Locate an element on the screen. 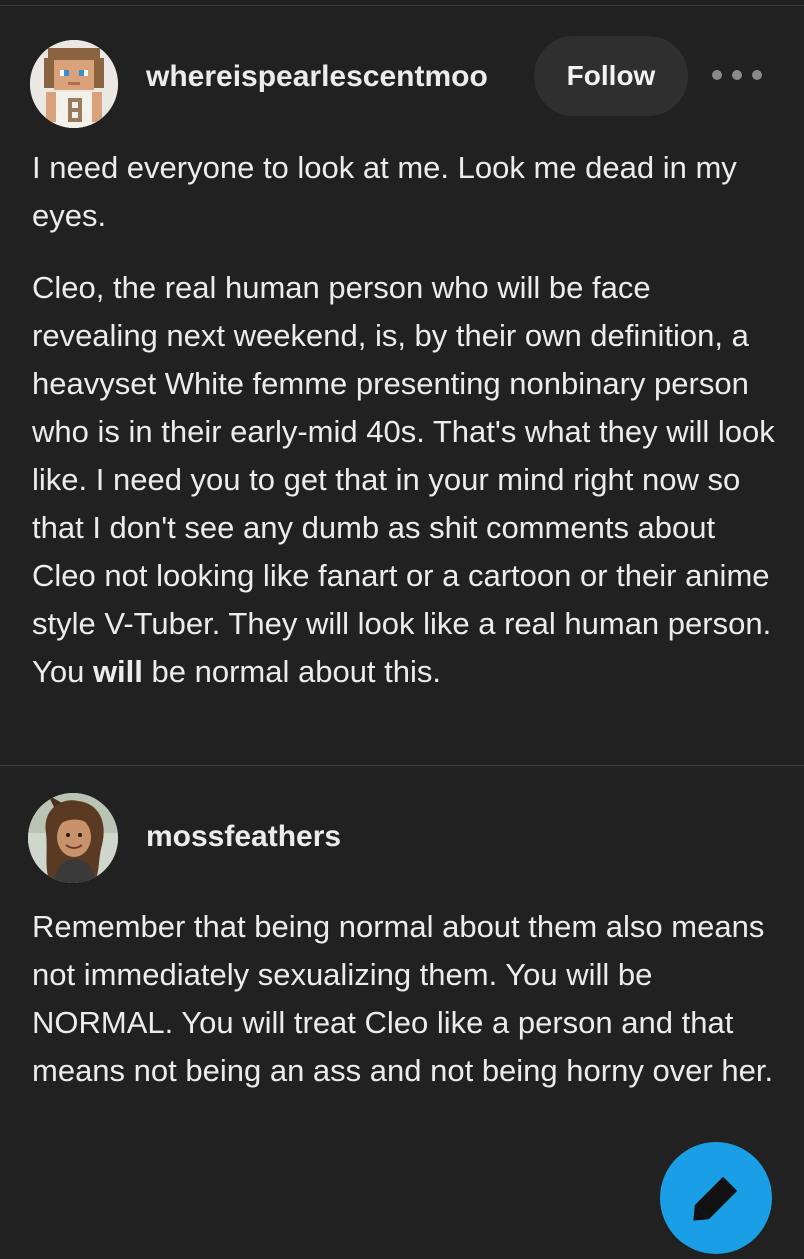 The image size is (804, 1259). minecraft-skin-avatar is located at coordinates (74, 84).